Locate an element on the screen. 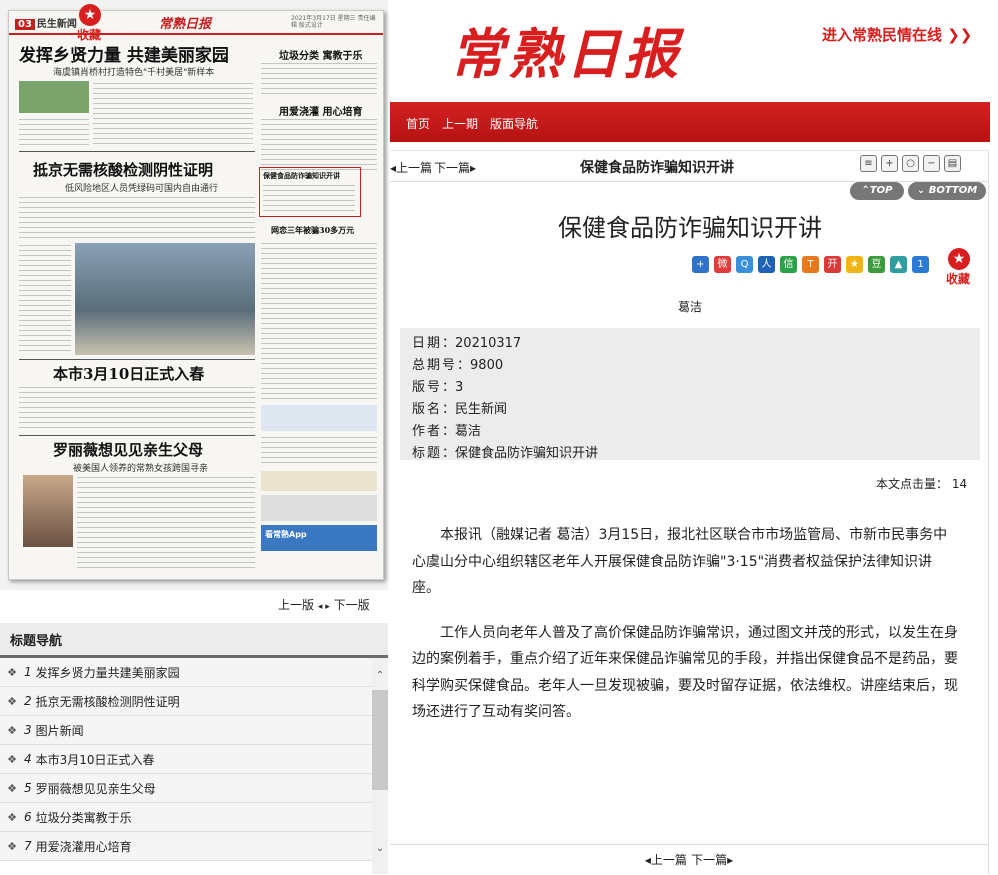 Image resolution: width=998 pixels, height=875 pixels. search-icon: ○ is located at coordinates (910, 163).